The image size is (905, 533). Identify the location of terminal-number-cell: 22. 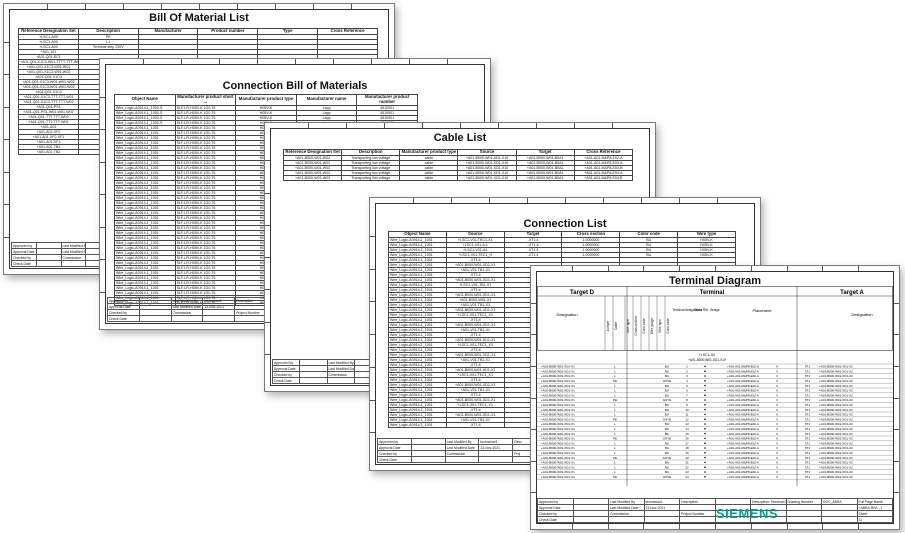
(687, 467).